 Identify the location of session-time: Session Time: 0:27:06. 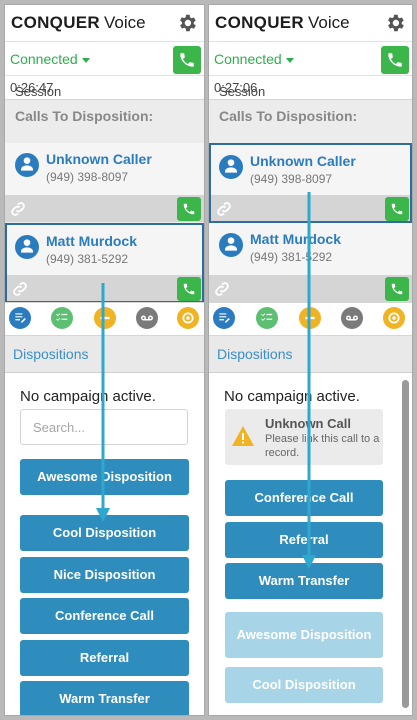
(310, 94).